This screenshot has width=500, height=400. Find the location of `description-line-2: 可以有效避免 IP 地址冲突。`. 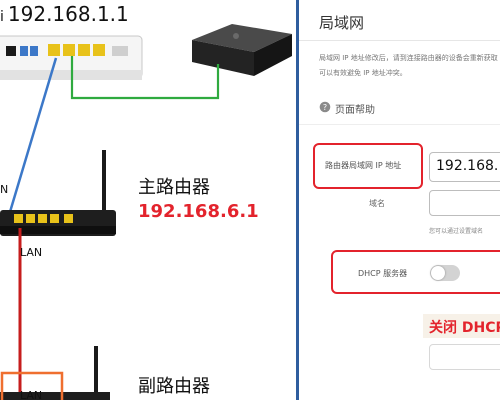

description-line-2: 可以有效避免 IP 地址冲突。 is located at coordinates (363, 73).